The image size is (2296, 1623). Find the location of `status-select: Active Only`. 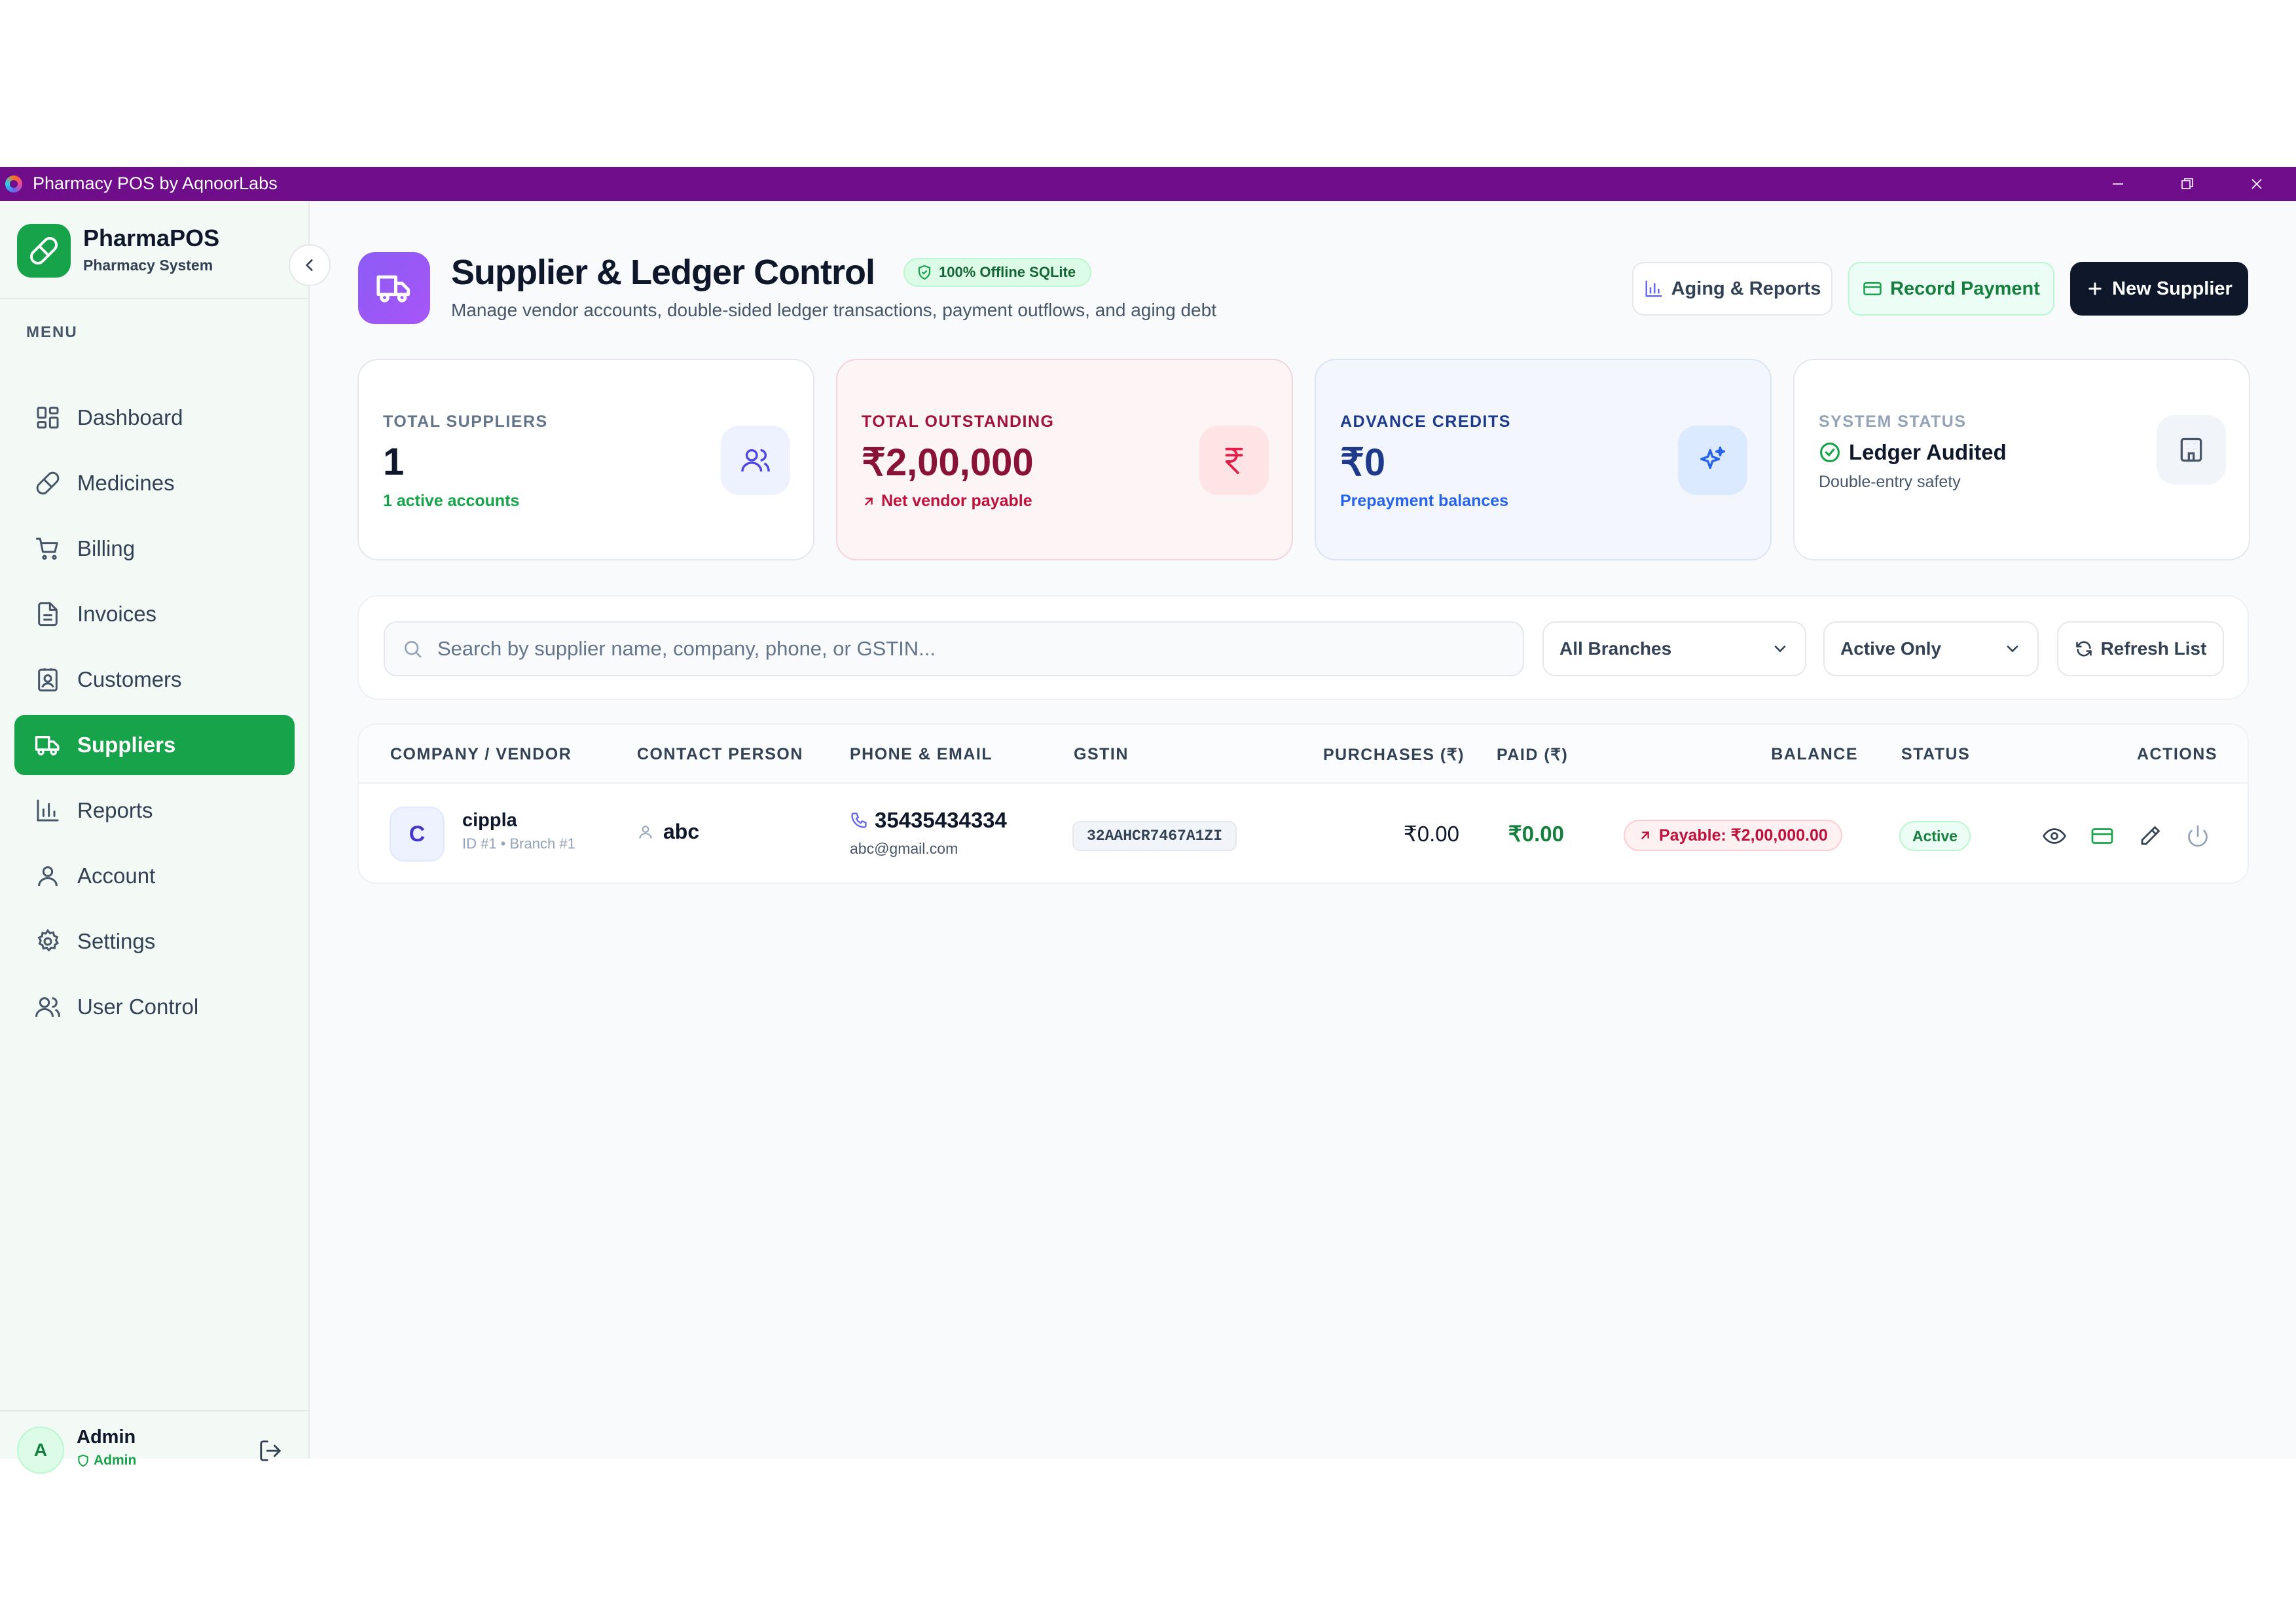

status-select: Active Only is located at coordinates (1931, 648).